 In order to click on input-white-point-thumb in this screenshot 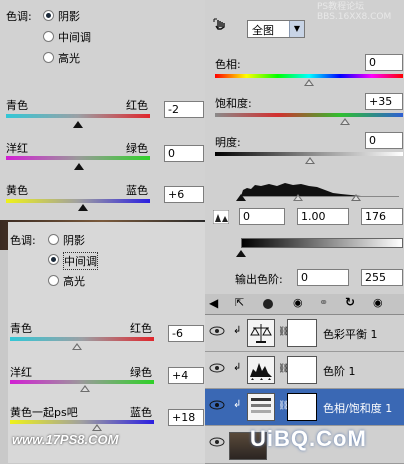, I will do `click(356, 197)`.